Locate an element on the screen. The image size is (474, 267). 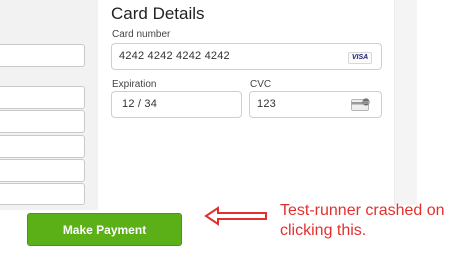
card-number-field: 4242 4242 4242 4242 VISA is located at coordinates (246, 56).